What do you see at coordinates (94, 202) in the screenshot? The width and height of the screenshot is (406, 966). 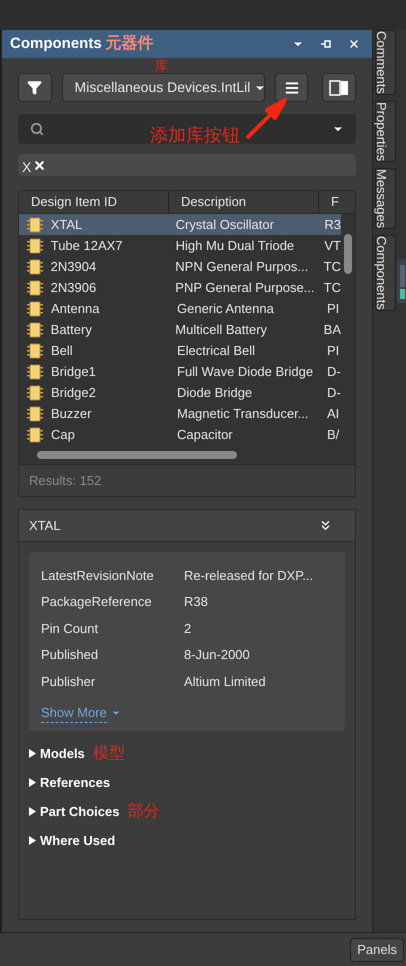 I see `column-header: Design Item ID` at bounding box center [94, 202].